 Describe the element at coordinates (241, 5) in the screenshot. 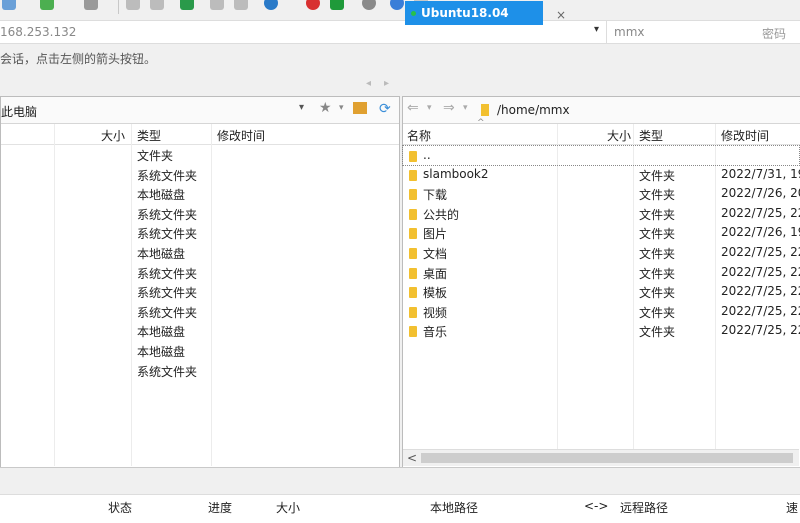

I see `doc2-icon` at that location.